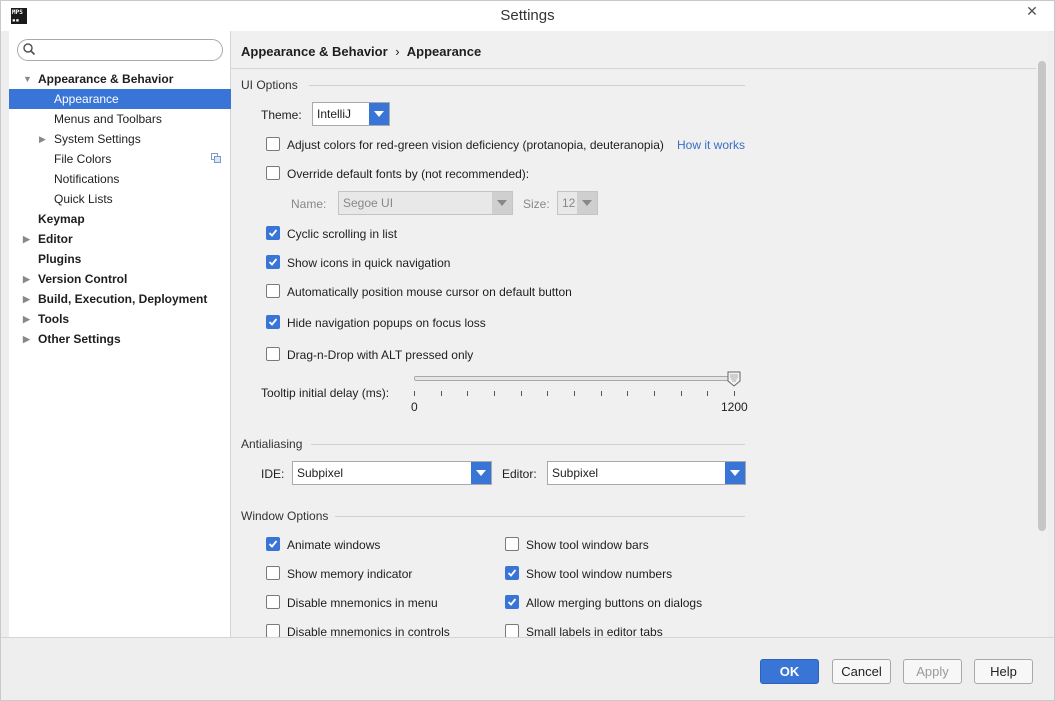 This screenshot has width=1055, height=701. I want to click on section-ui-options: UI Options, so click(269, 85).